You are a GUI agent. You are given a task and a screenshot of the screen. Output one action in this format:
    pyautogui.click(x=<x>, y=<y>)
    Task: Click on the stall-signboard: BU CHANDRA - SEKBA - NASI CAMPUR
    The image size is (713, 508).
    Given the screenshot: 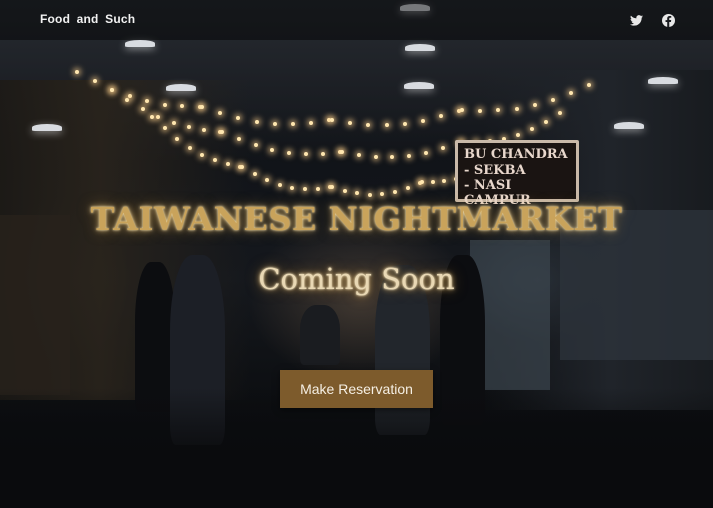 What is the action you would take?
    pyautogui.click(x=517, y=174)
    